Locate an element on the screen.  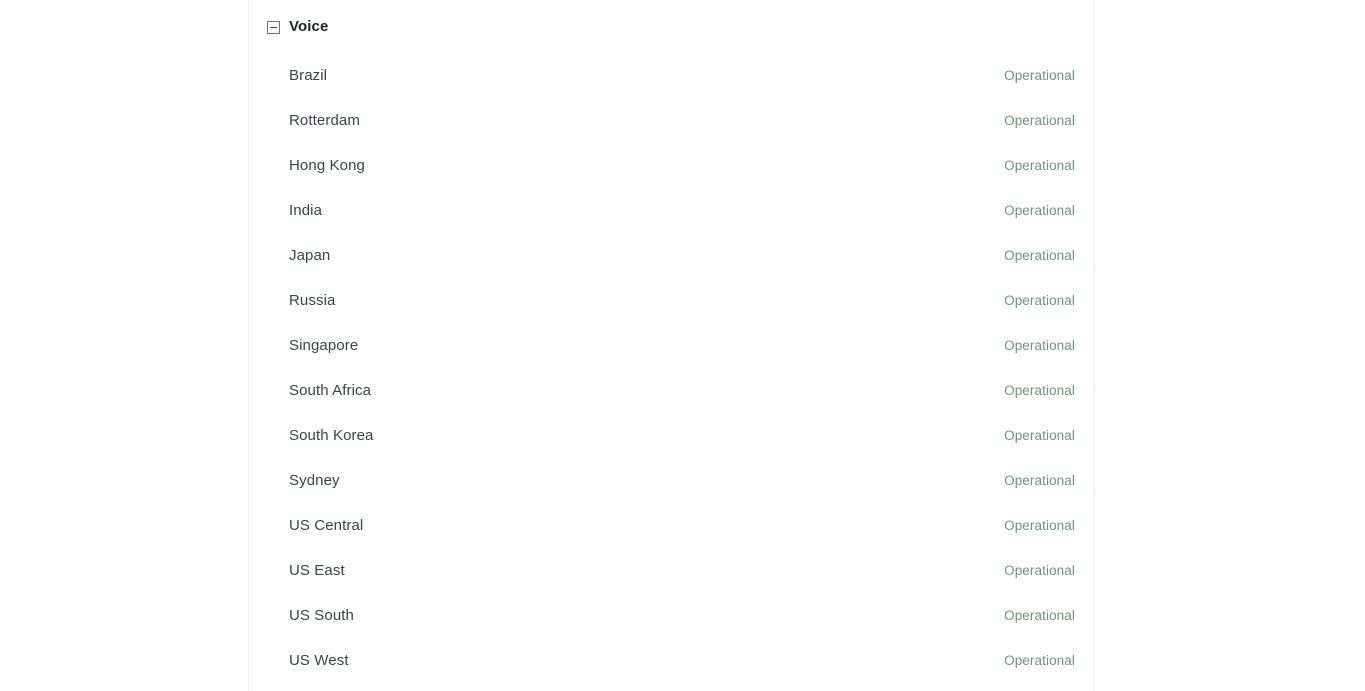
region-name: Sydney is located at coordinates (314, 480).